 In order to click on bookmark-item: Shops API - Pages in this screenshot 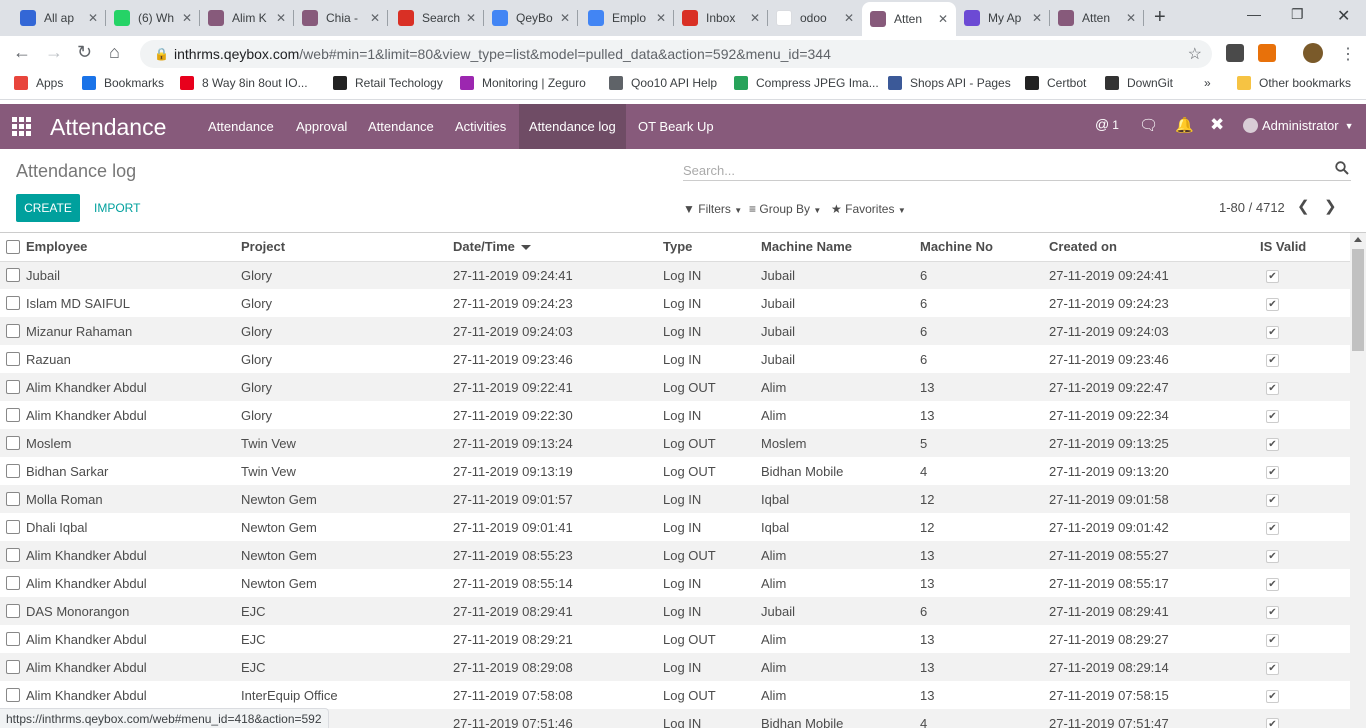, I will do `click(949, 83)`.